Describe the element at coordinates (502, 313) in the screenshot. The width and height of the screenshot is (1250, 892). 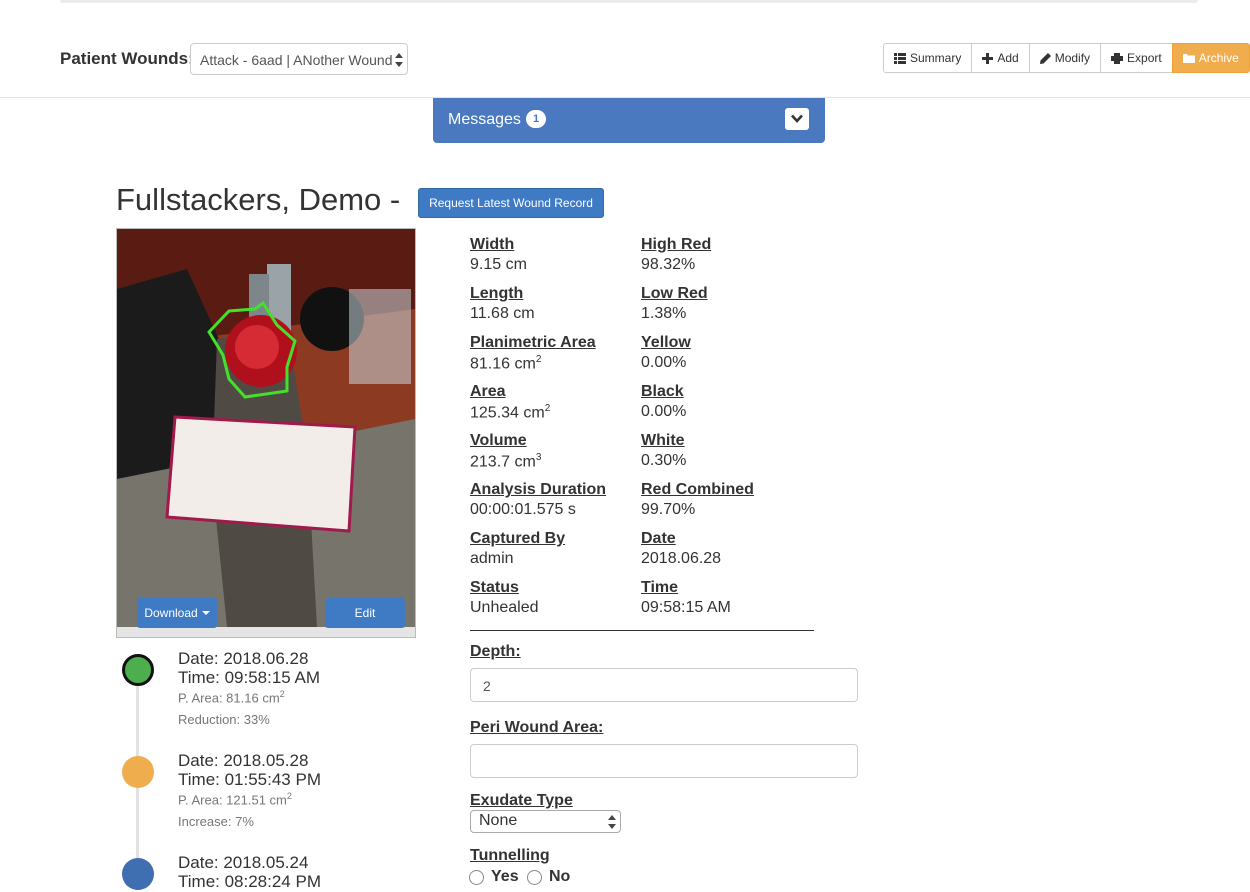
I see `metric-value: 11.68 cm` at that location.